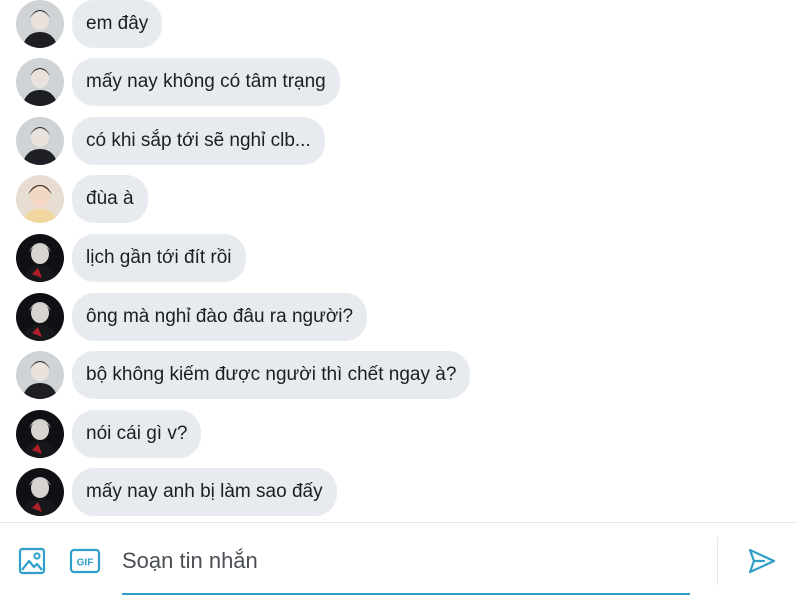 This screenshot has height=599, width=798. I want to click on message-bubble: đùa à, so click(110, 199).